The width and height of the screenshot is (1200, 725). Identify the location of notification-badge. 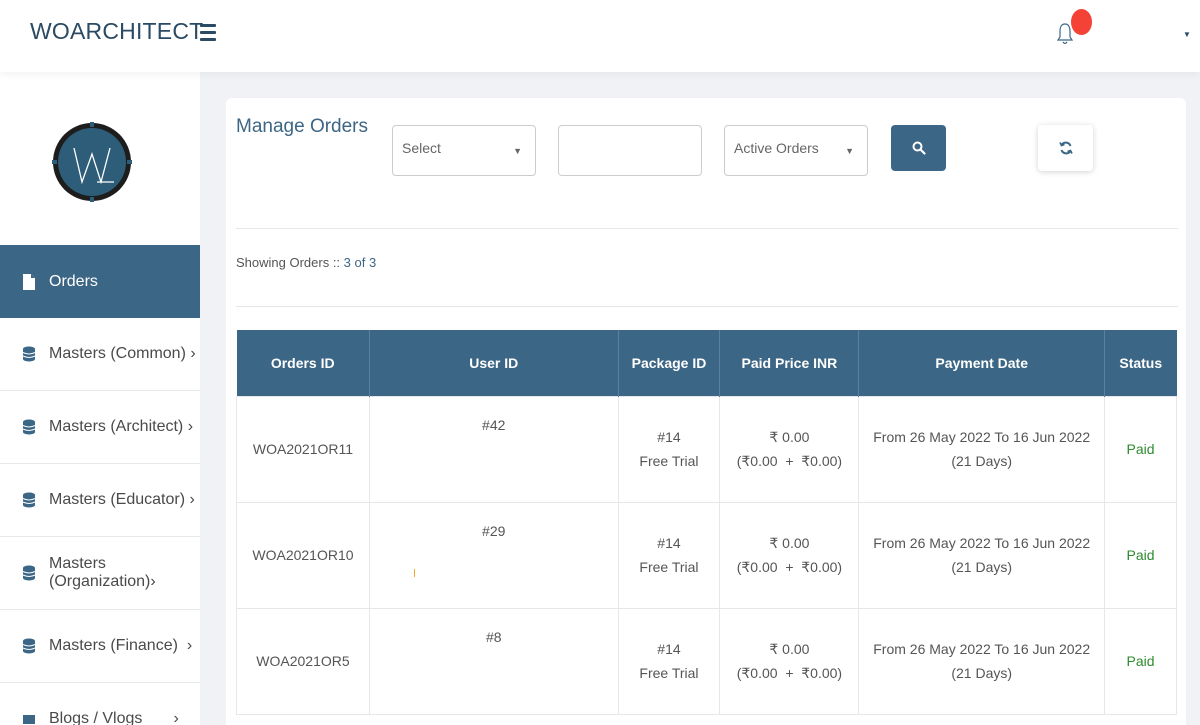
(1081, 22).